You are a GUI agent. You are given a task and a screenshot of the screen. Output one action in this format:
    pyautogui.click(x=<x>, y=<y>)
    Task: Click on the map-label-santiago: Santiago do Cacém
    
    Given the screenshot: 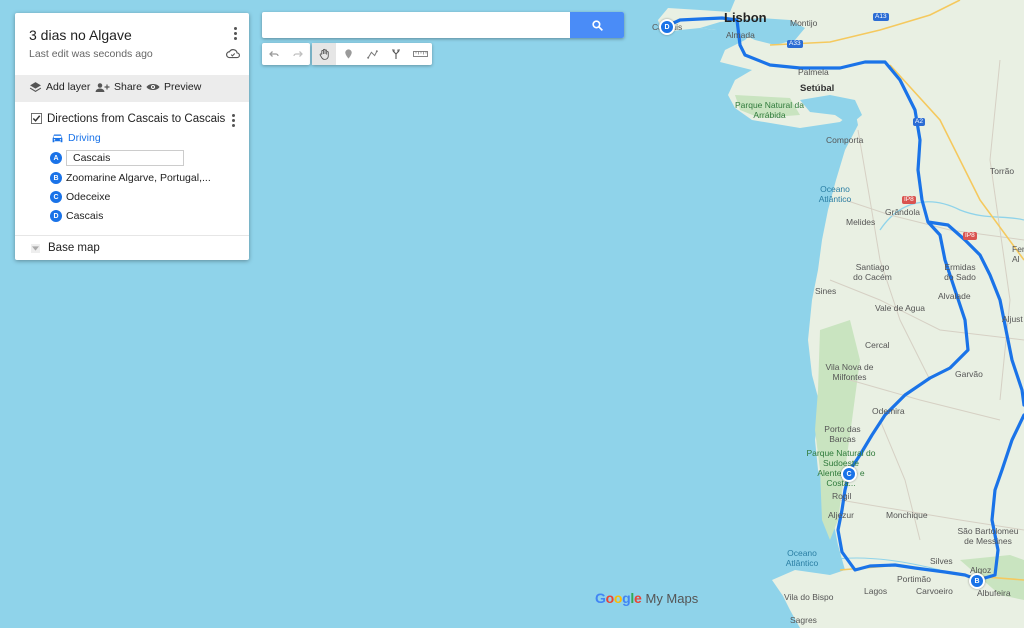 What is the action you would take?
    pyautogui.click(x=872, y=272)
    